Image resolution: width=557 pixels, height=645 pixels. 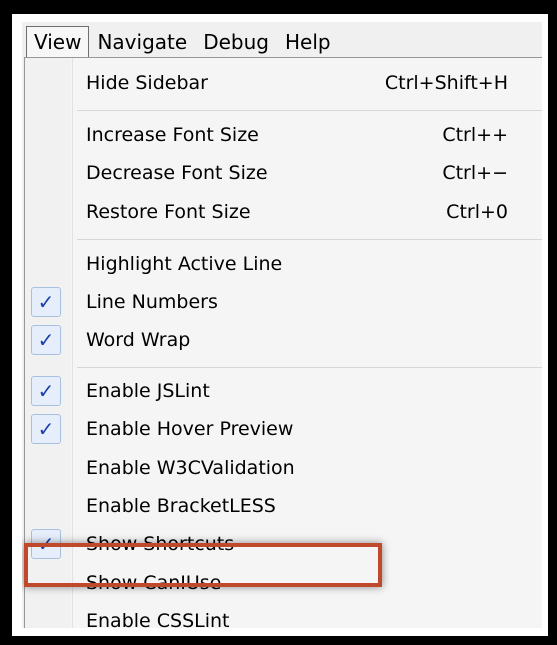 I want to click on menu-navigate: Navigate, so click(x=142, y=42).